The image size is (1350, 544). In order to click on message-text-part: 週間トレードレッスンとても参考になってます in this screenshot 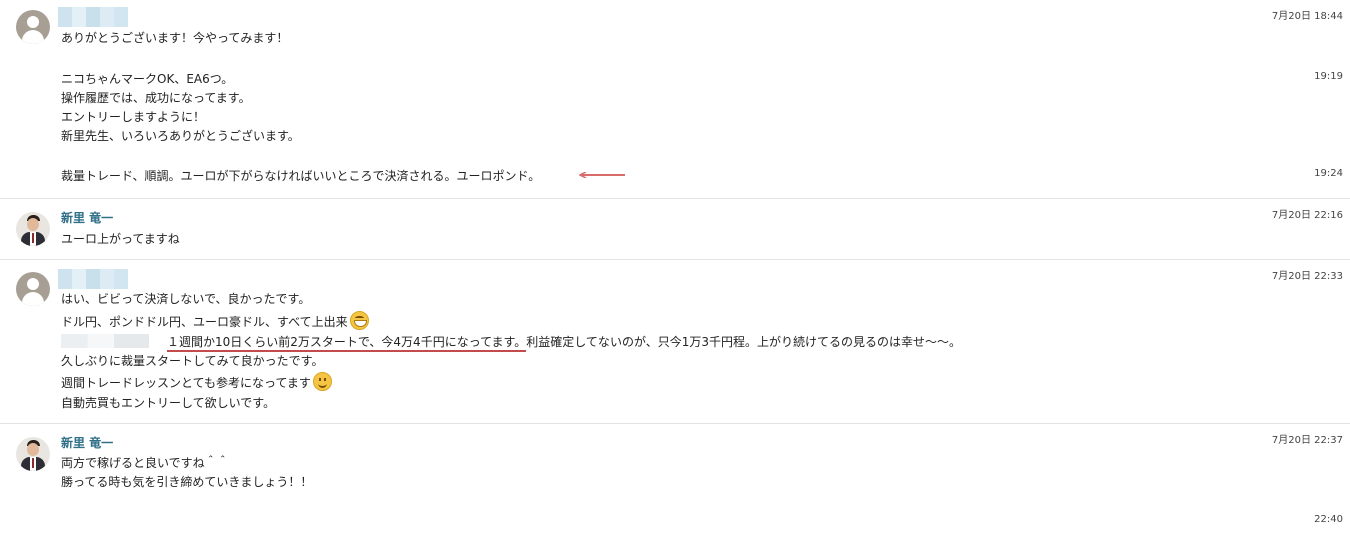, I will do `click(186, 383)`.